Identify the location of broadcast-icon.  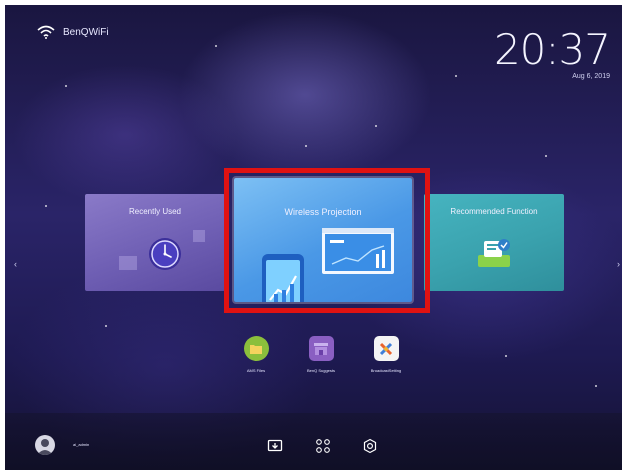
(386, 348).